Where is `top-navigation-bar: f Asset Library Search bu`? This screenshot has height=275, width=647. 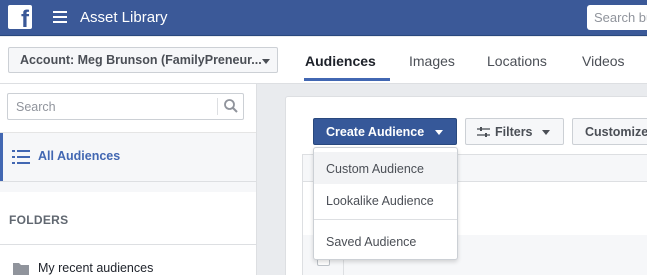
top-navigation-bar: f Asset Library Search bu is located at coordinates (323, 18).